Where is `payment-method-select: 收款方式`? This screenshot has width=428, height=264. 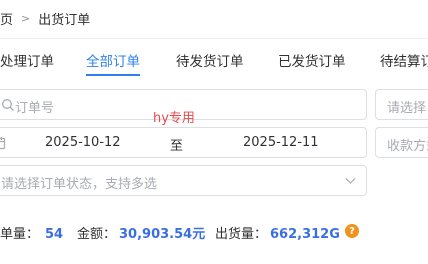 payment-method-select: 收款方式 is located at coordinates (401, 142).